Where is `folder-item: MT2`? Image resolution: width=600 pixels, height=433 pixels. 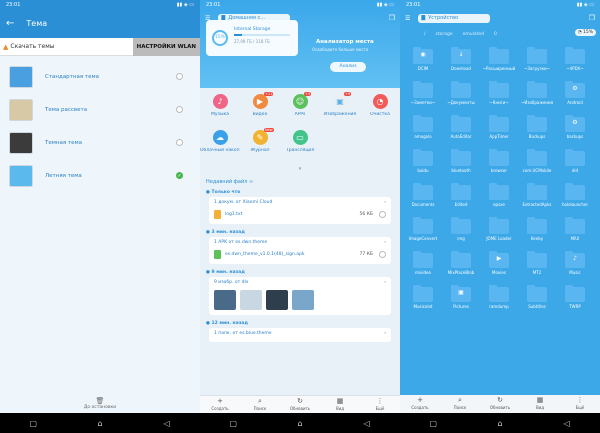 folder-item: MT2 is located at coordinates (537, 269).